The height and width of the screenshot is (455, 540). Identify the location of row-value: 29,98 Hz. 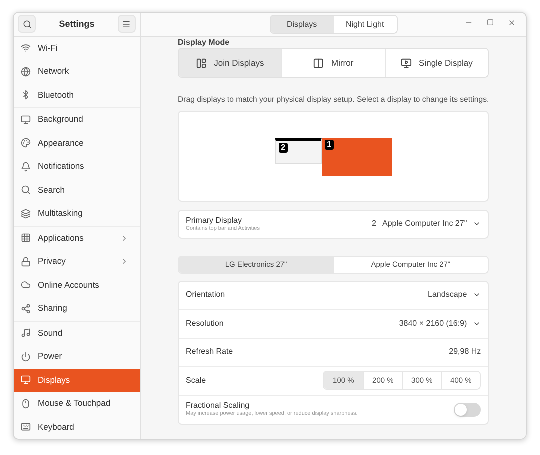
(465, 352).